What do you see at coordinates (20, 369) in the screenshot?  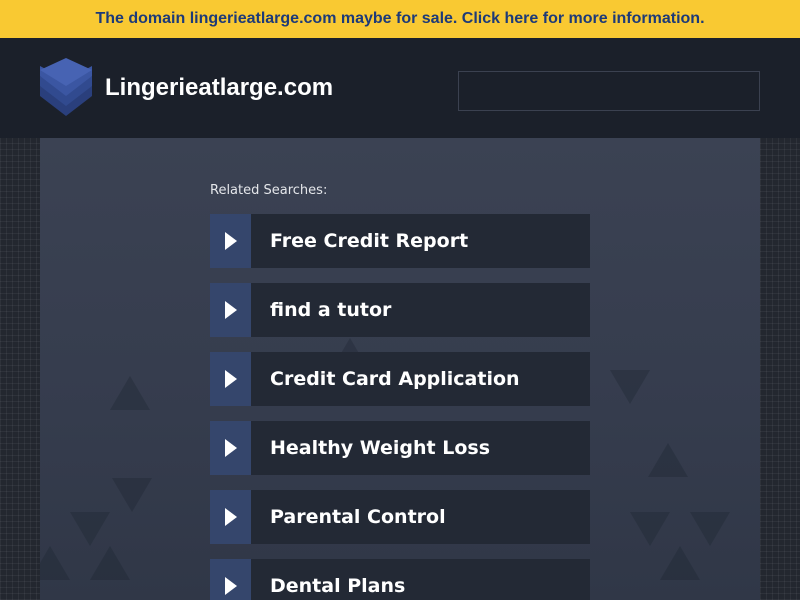 I see `left-pattern-strip` at bounding box center [20, 369].